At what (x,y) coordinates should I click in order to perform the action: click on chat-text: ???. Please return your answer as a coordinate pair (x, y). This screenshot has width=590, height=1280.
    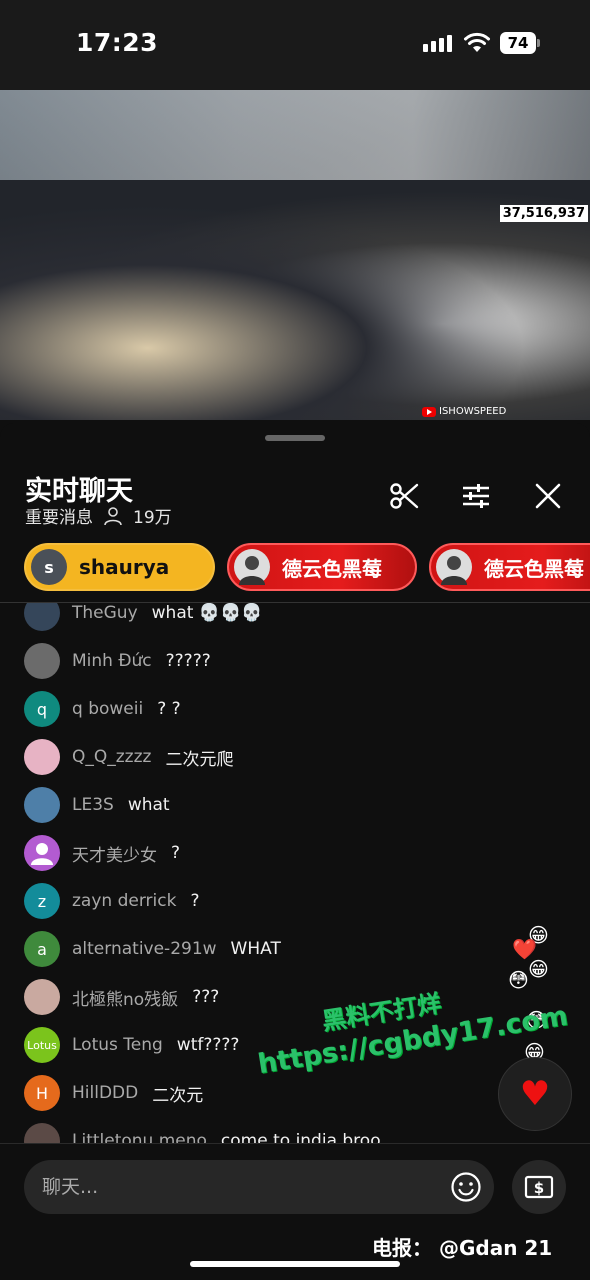
    Looking at the image, I should click on (206, 997).